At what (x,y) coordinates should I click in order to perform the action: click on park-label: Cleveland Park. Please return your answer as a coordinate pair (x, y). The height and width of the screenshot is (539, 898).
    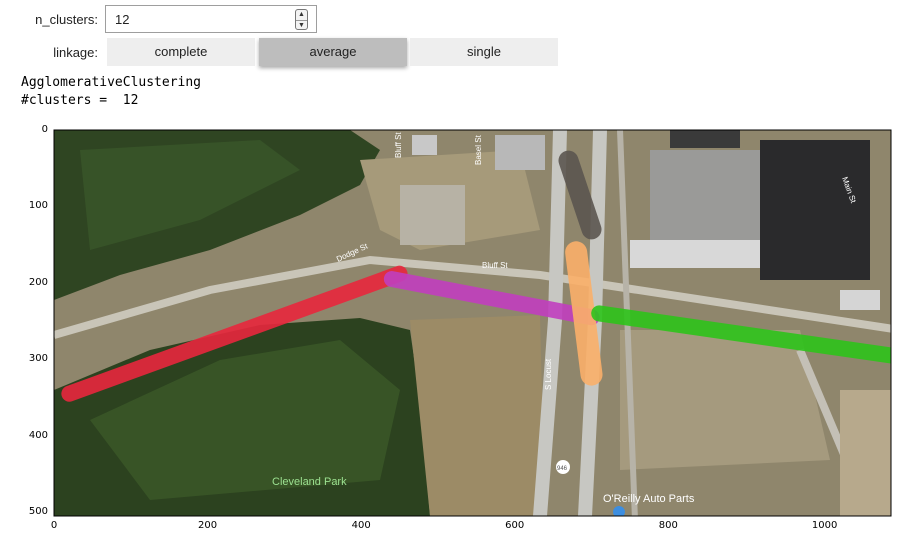
    Looking at the image, I should click on (309, 482).